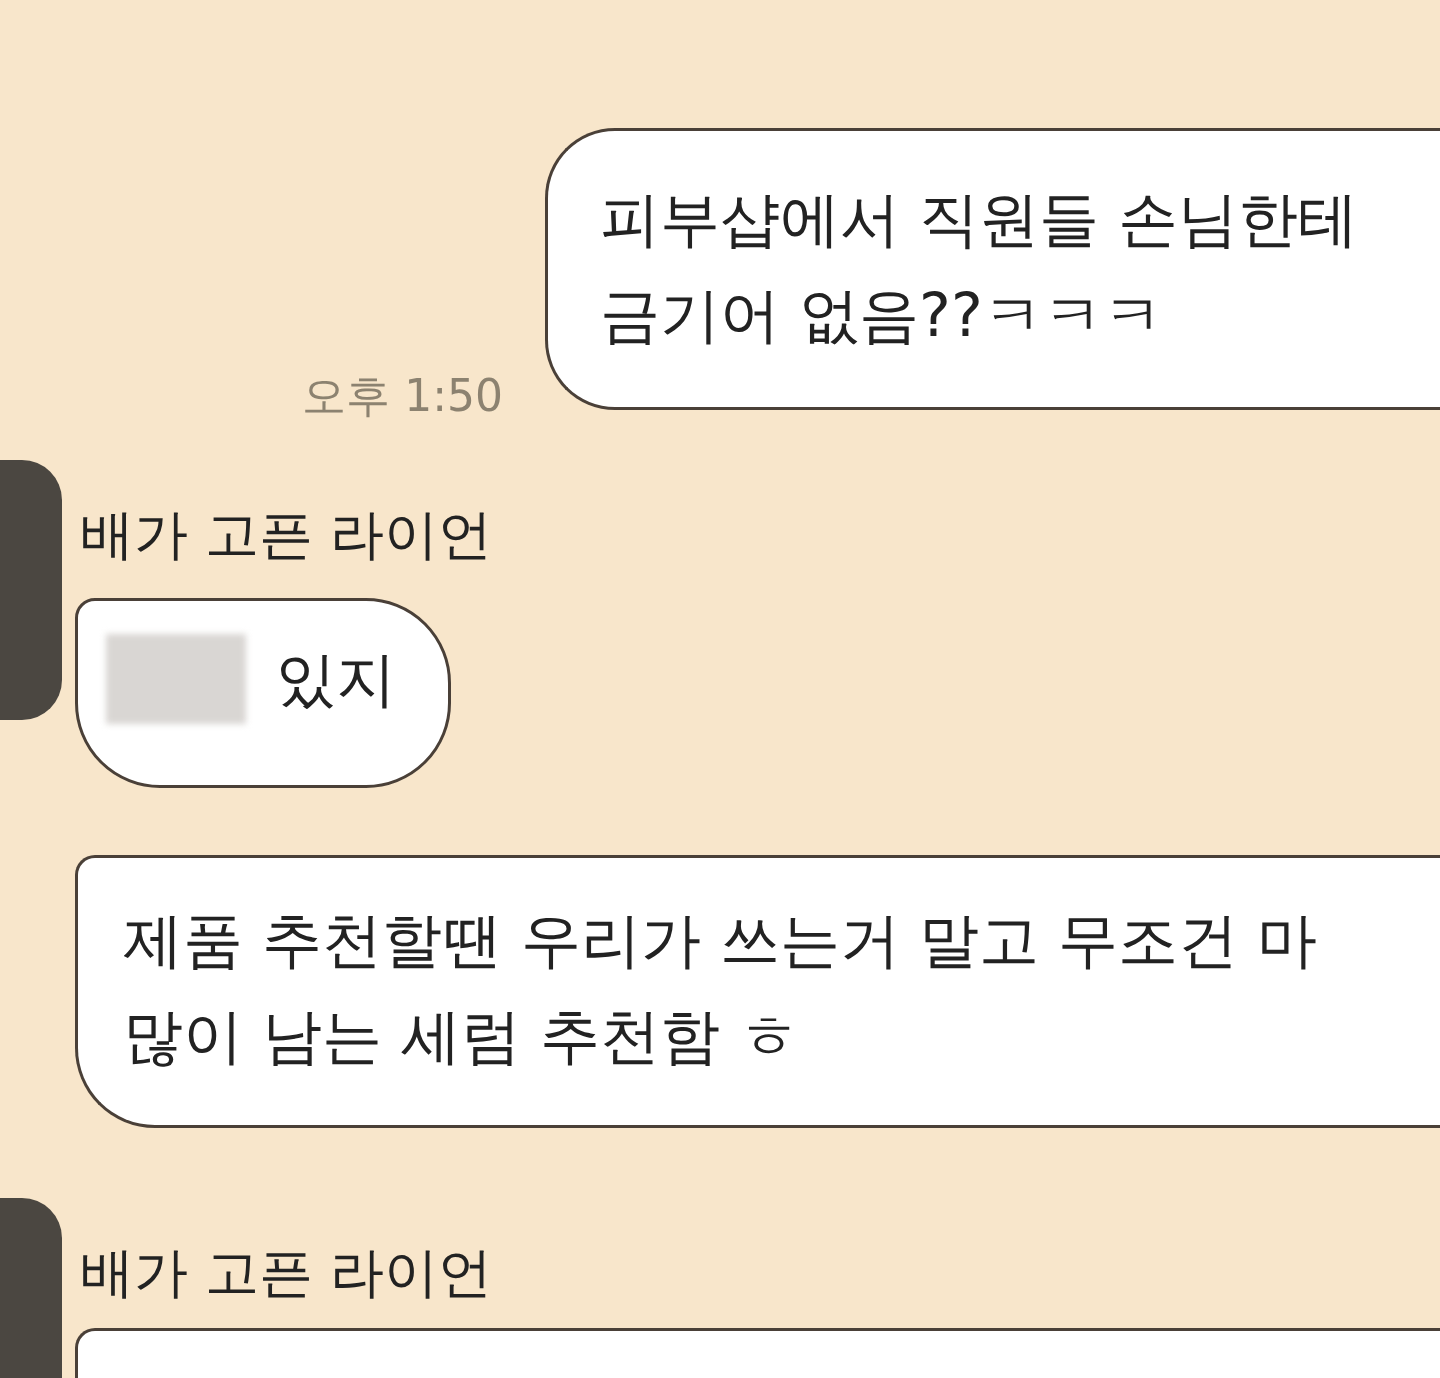  I want to click on message-time: 오후 1:50, so click(402, 396).